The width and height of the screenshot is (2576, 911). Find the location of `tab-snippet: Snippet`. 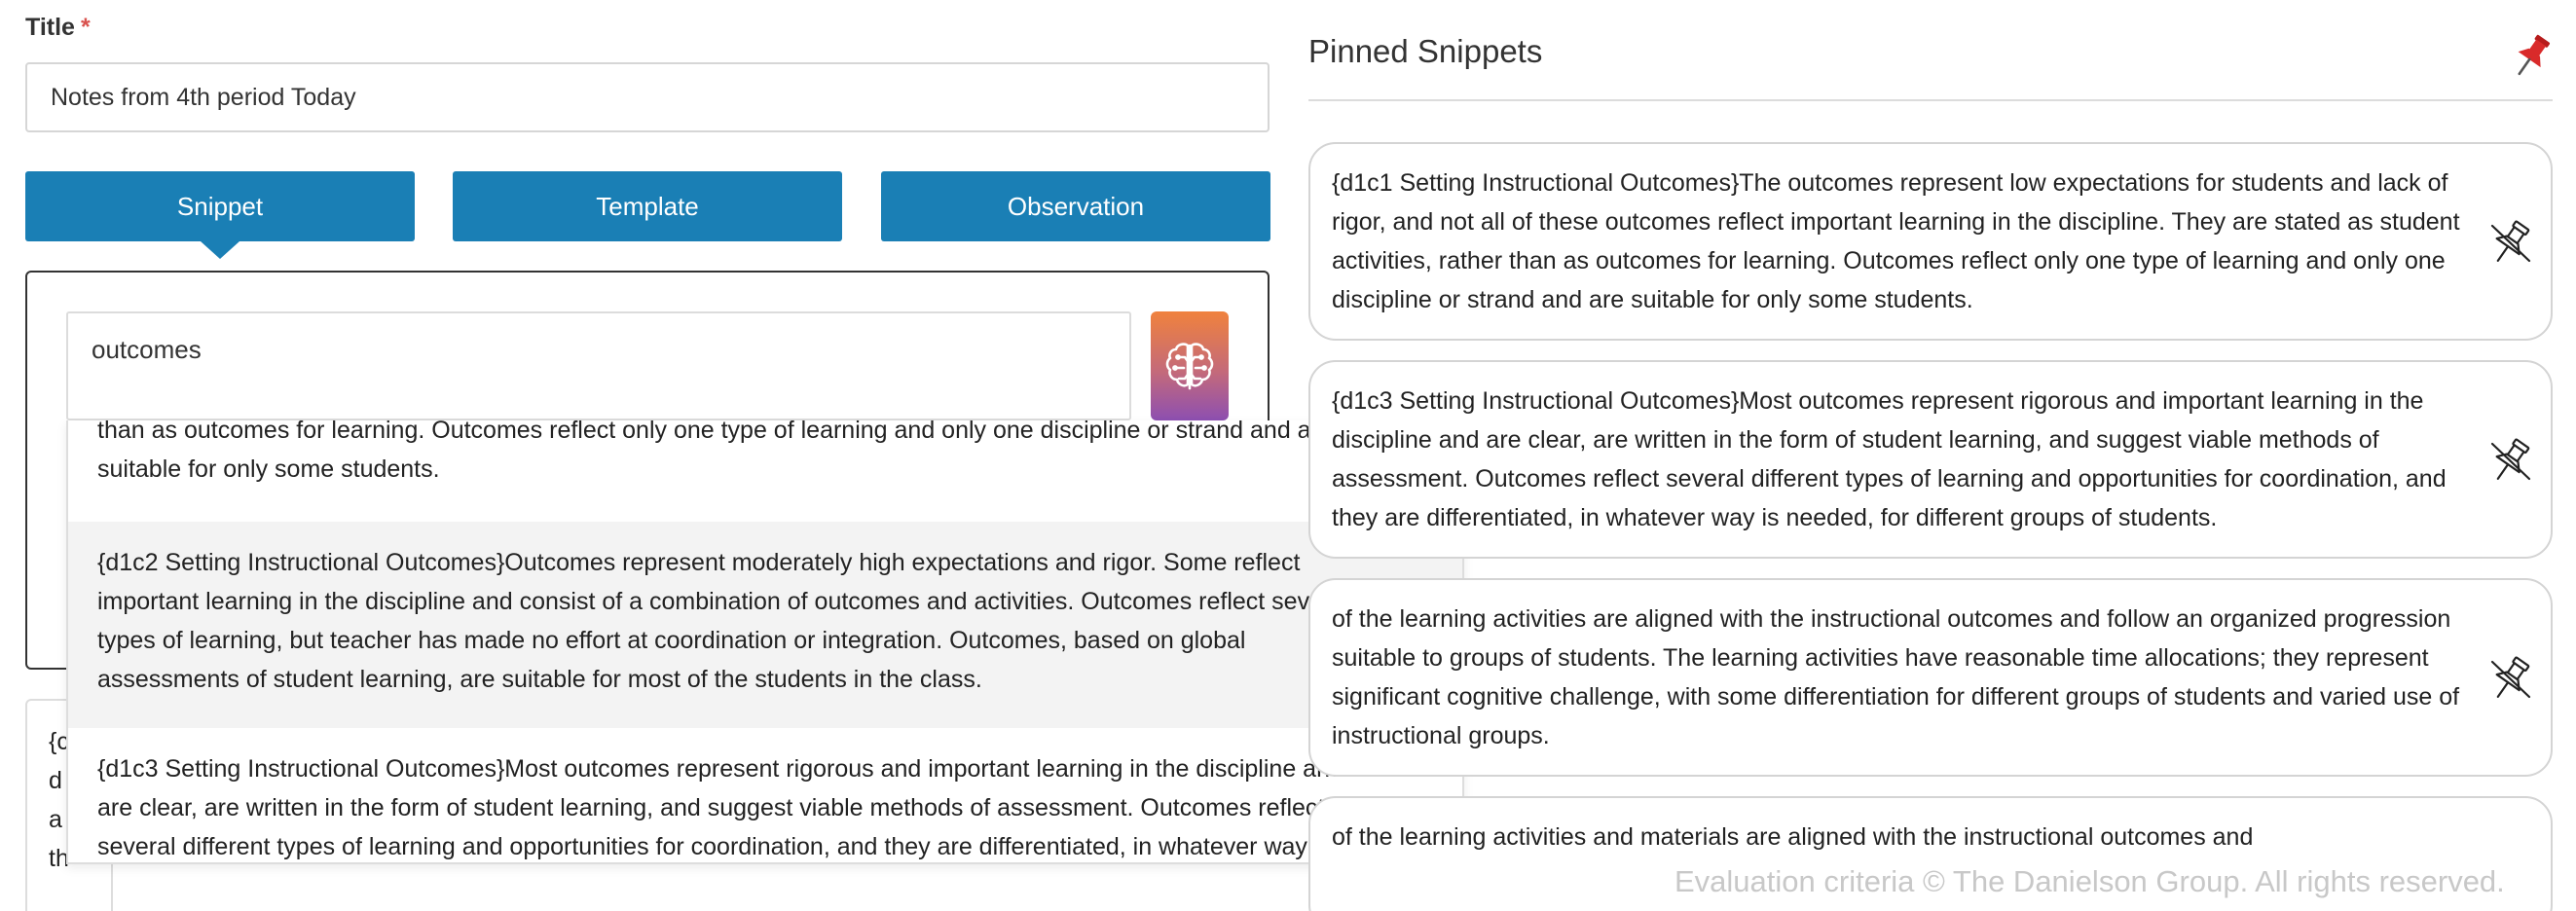

tab-snippet: Snippet is located at coordinates (220, 215).